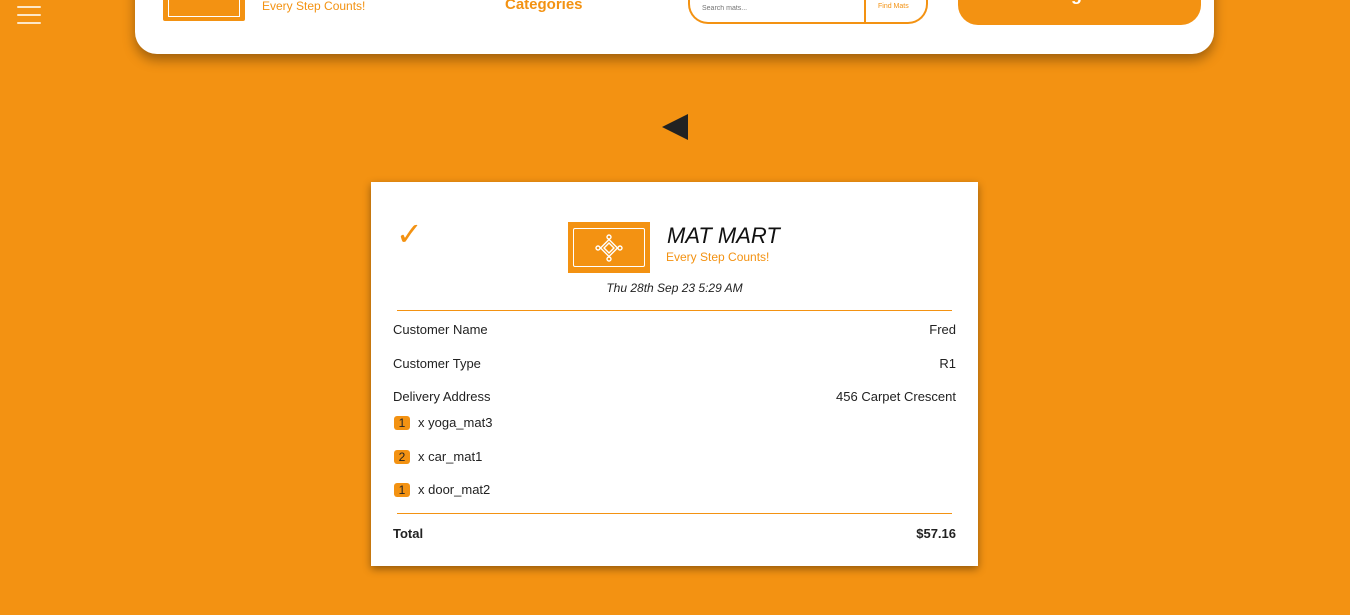 The width and height of the screenshot is (1350, 615). I want to click on header-logo-icon, so click(204, 10).